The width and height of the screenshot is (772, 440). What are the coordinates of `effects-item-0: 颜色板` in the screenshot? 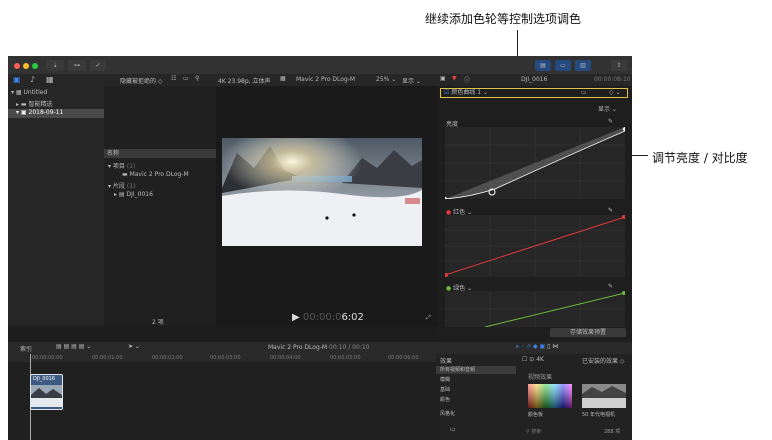 It's located at (536, 415).